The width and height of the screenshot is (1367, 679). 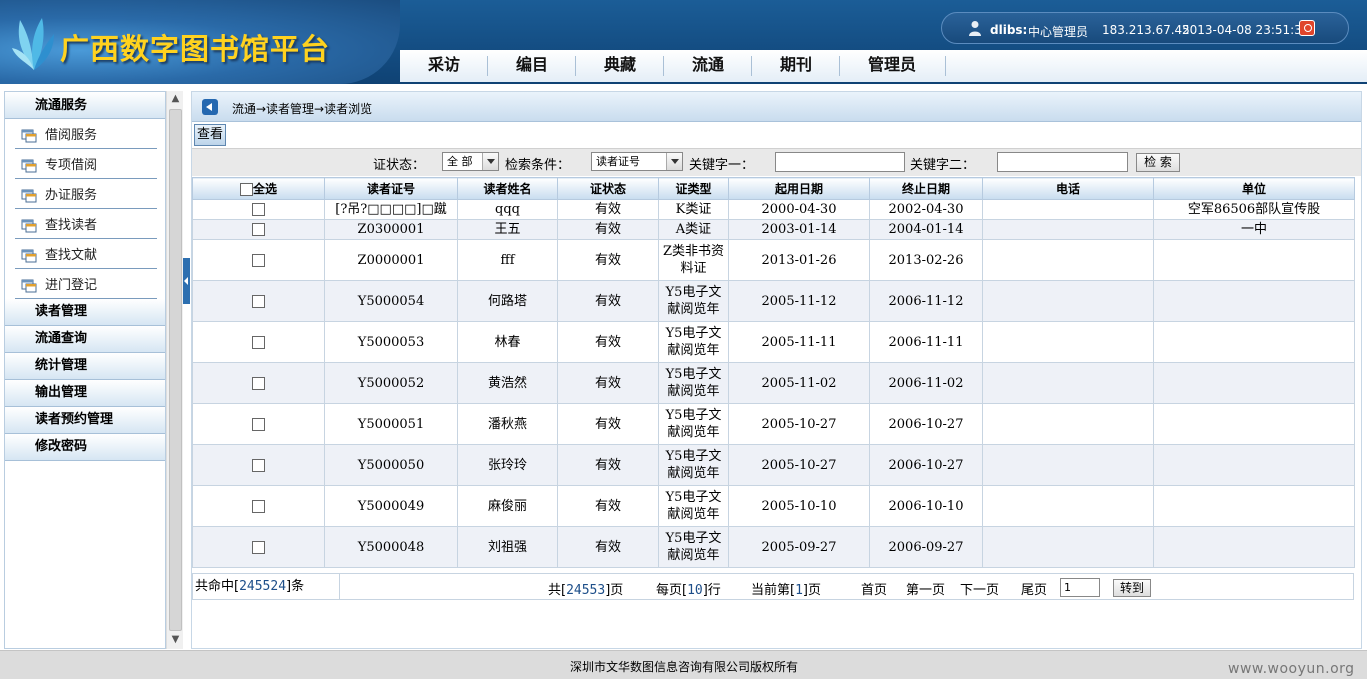 I want to click on total-prefix: 共命中[, so click(x=217, y=586).